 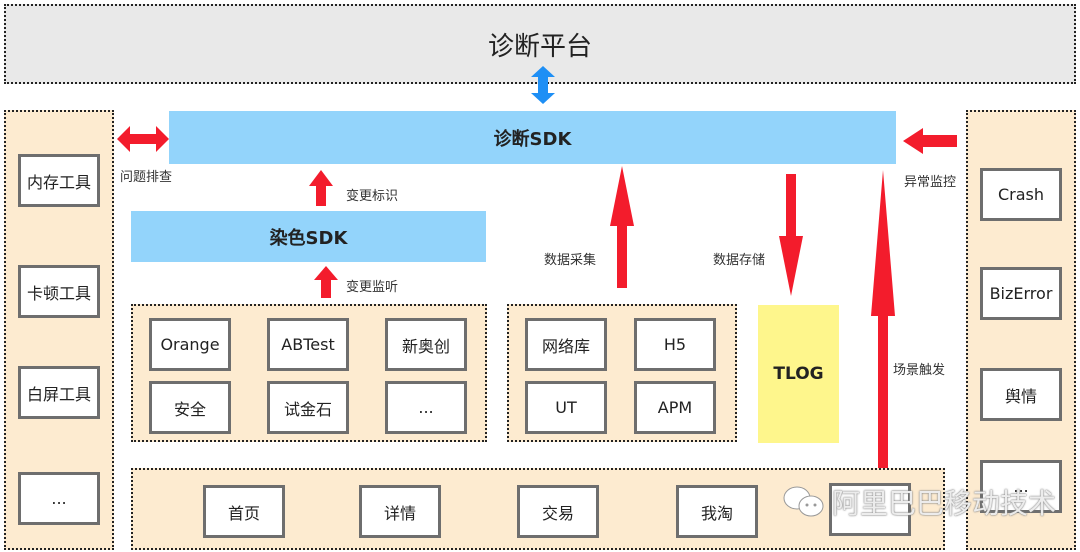 I want to click on config-box-xinaochuang: 新奥创, so click(x=426, y=344).